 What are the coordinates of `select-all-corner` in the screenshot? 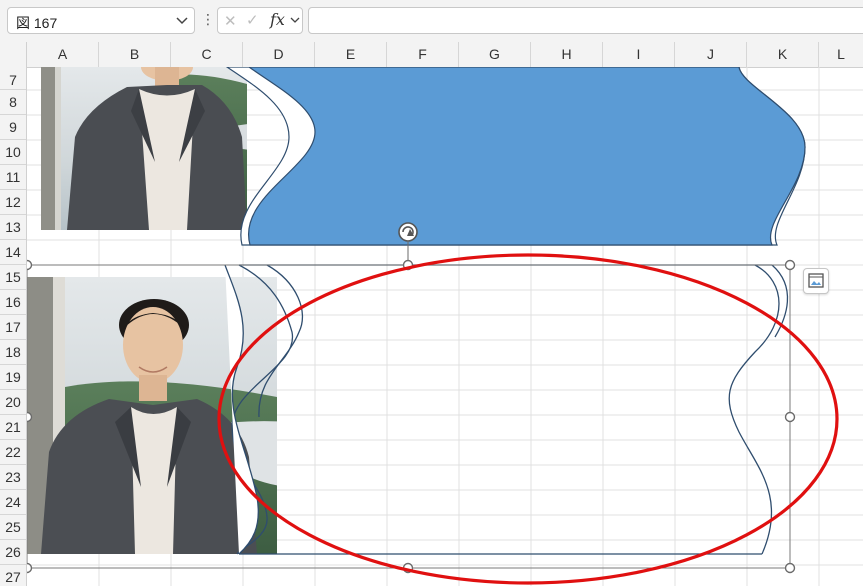 It's located at (13, 54).